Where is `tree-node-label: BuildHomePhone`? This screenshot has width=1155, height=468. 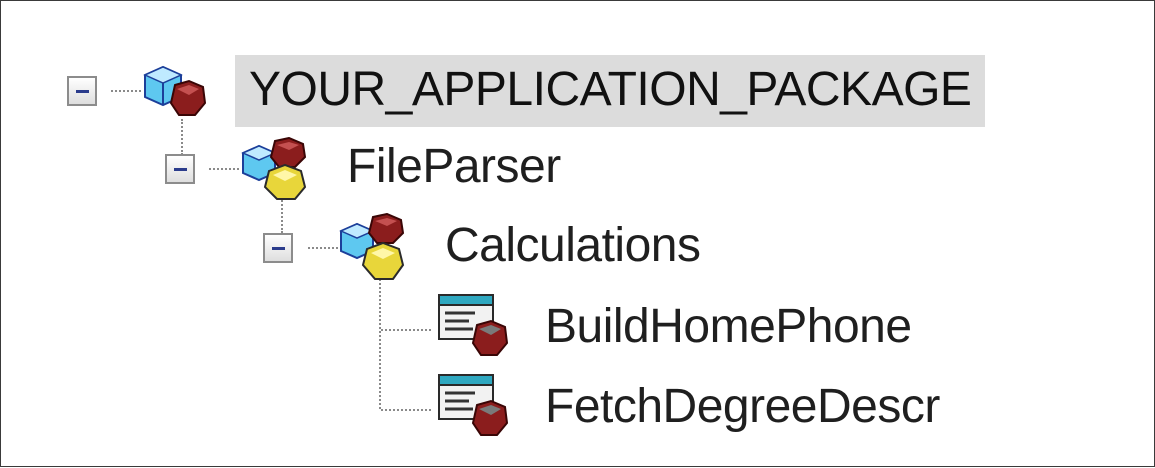 tree-node-label: BuildHomePhone is located at coordinates (728, 327).